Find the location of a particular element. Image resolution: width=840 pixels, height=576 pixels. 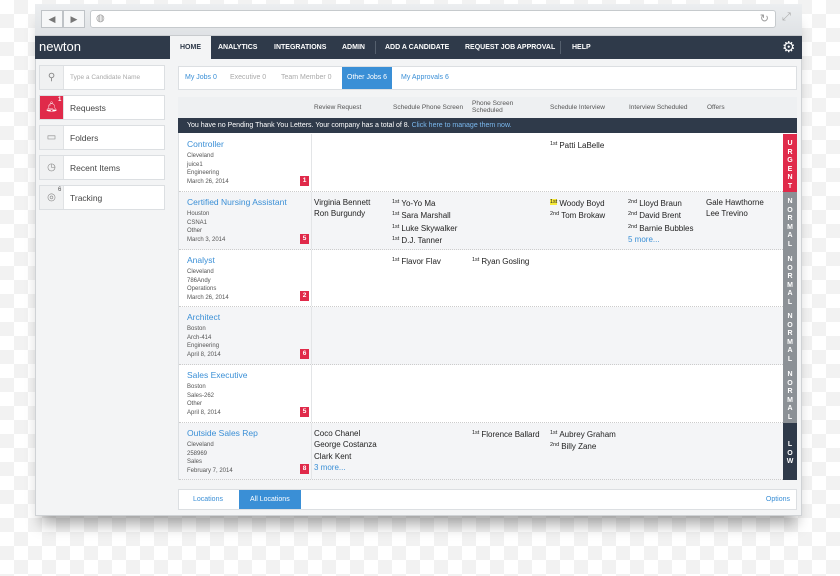

candidate-name: Barnie Bubbles is located at coordinates (666, 228).